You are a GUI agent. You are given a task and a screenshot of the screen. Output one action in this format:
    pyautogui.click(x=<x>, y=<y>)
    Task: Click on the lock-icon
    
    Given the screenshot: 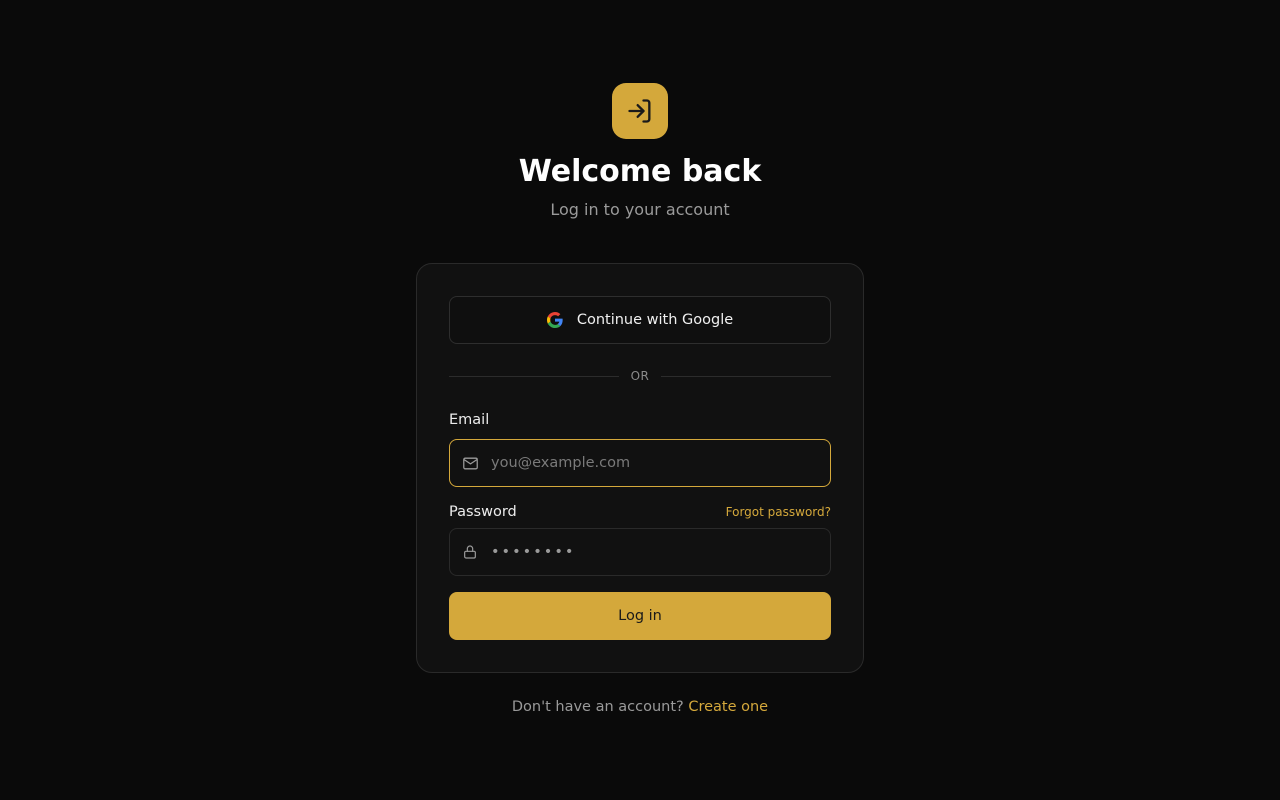 What is the action you would take?
    pyautogui.click(x=470, y=552)
    